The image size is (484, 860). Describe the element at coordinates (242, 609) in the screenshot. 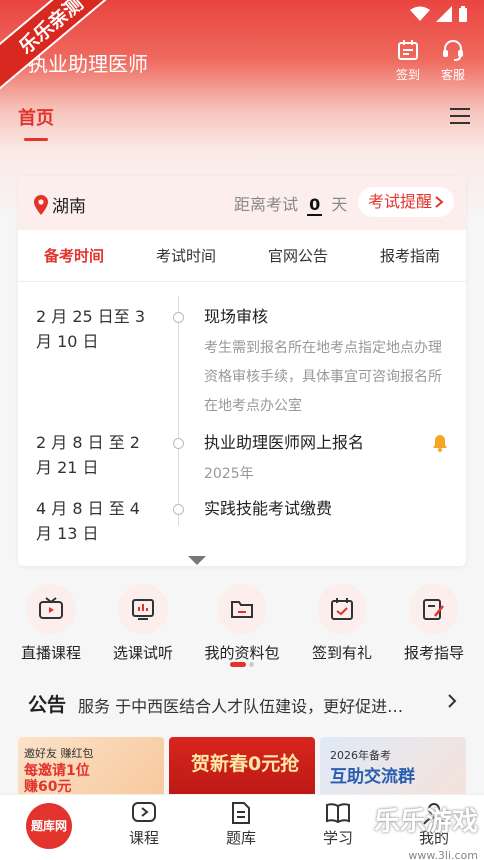

I see `folder-icon` at that location.